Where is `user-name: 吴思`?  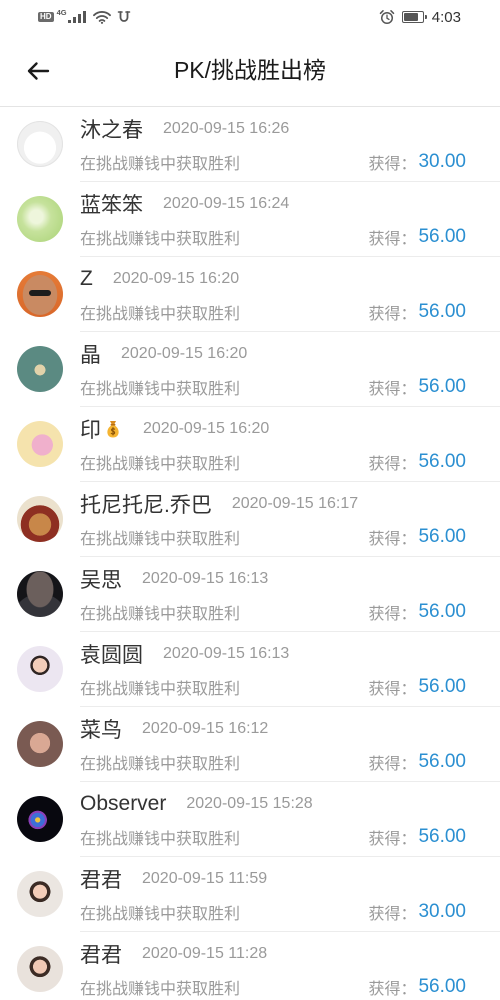 user-name: 吴思 is located at coordinates (101, 580).